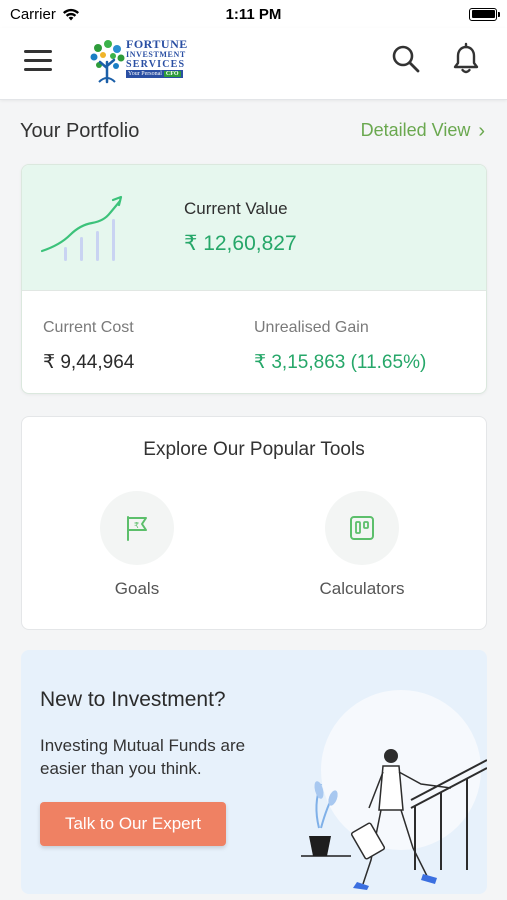 This screenshot has width=507, height=900. Describe the element at coordinates (362, 588) in the screenshot. I see `tool-calculators-label: Calculators` at that location.